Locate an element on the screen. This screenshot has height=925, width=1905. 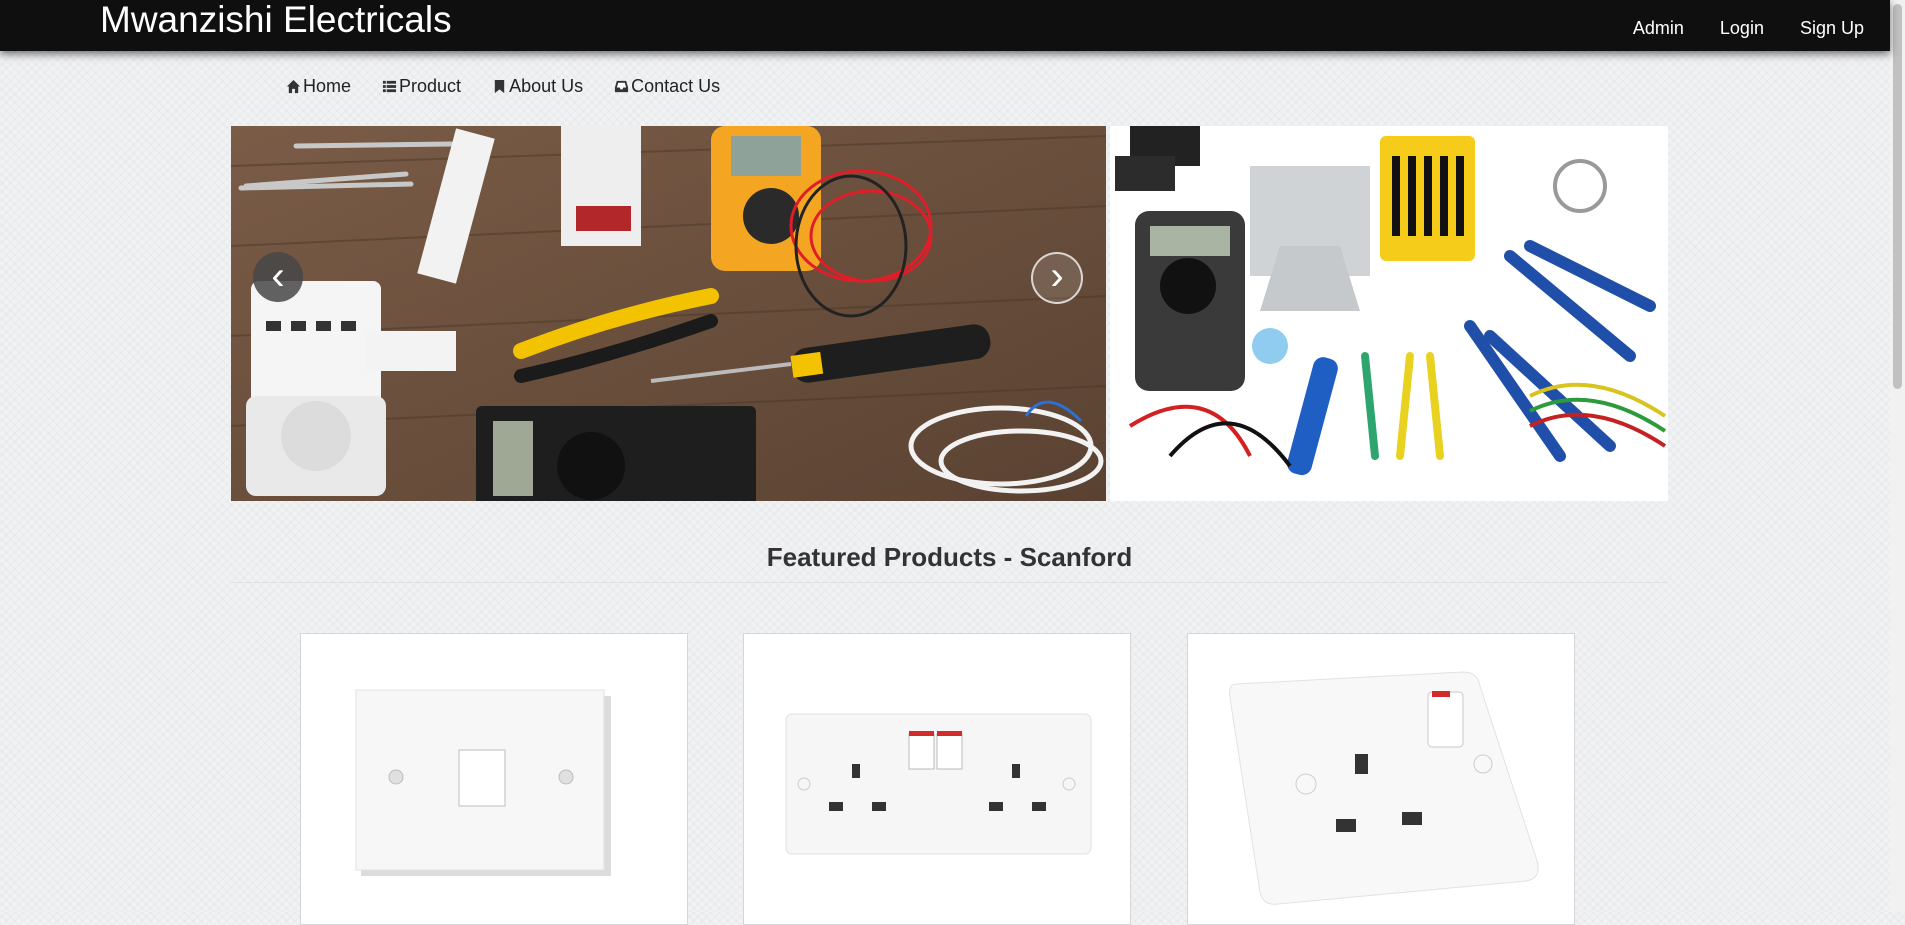
login-link: Login is located at coordinates (1742, 28).